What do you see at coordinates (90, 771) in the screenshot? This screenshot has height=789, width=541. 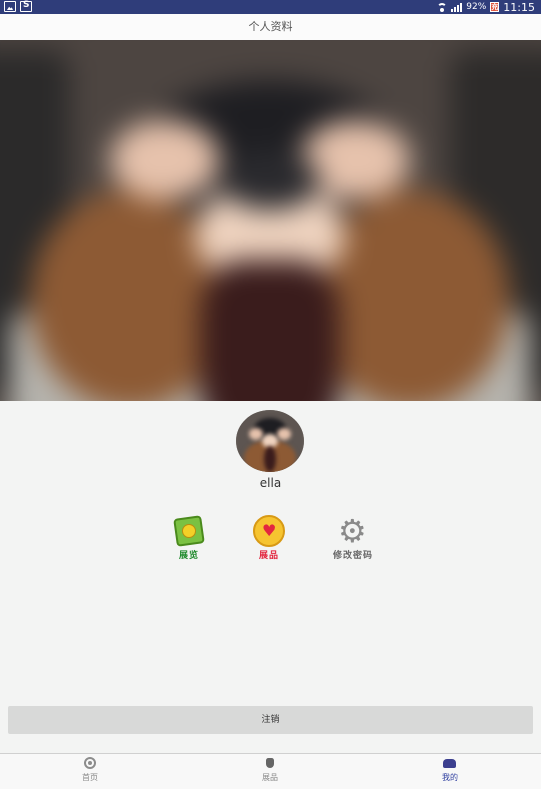 I see `tab-home: 首页` at bounding box center [90, 771].